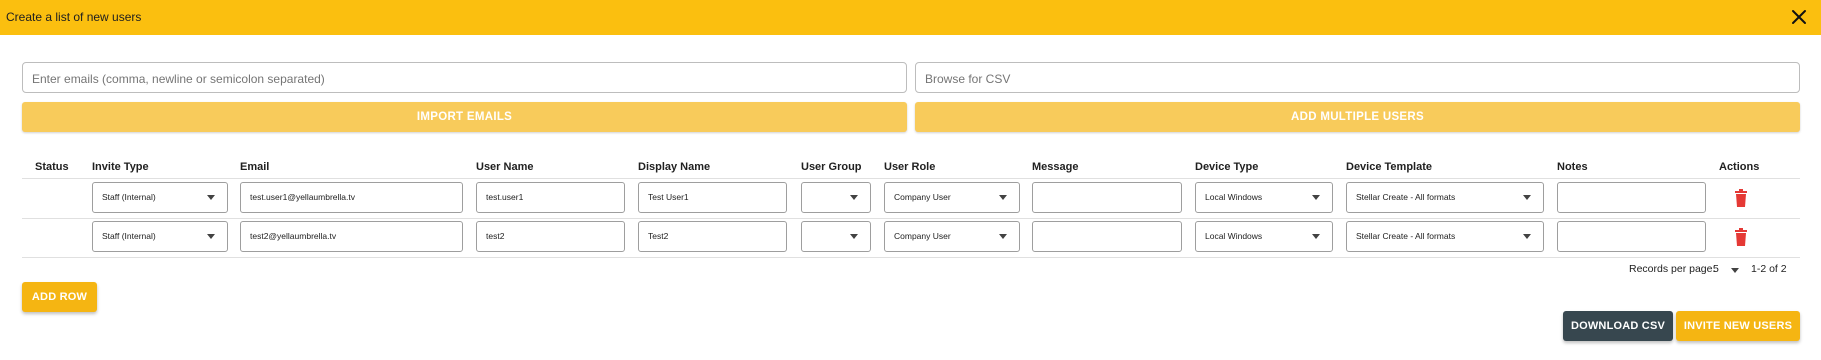 The image size is (1821, 360). I want to click on email-field: test.user1@yellaumbrella.tv, so click(351, 197).